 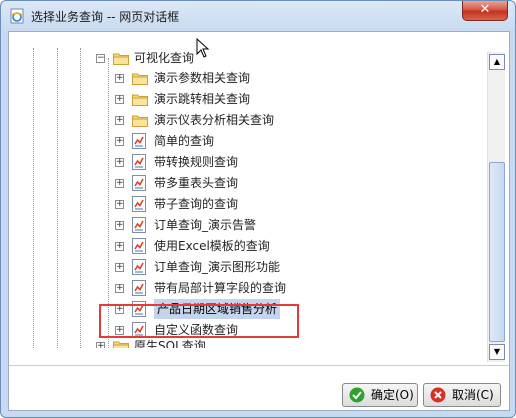 What do you see at coordinates (497, 62) in the screenshot?
I see `scroll-up-arrow-icon: ▲` at bounding box center [497, 62].